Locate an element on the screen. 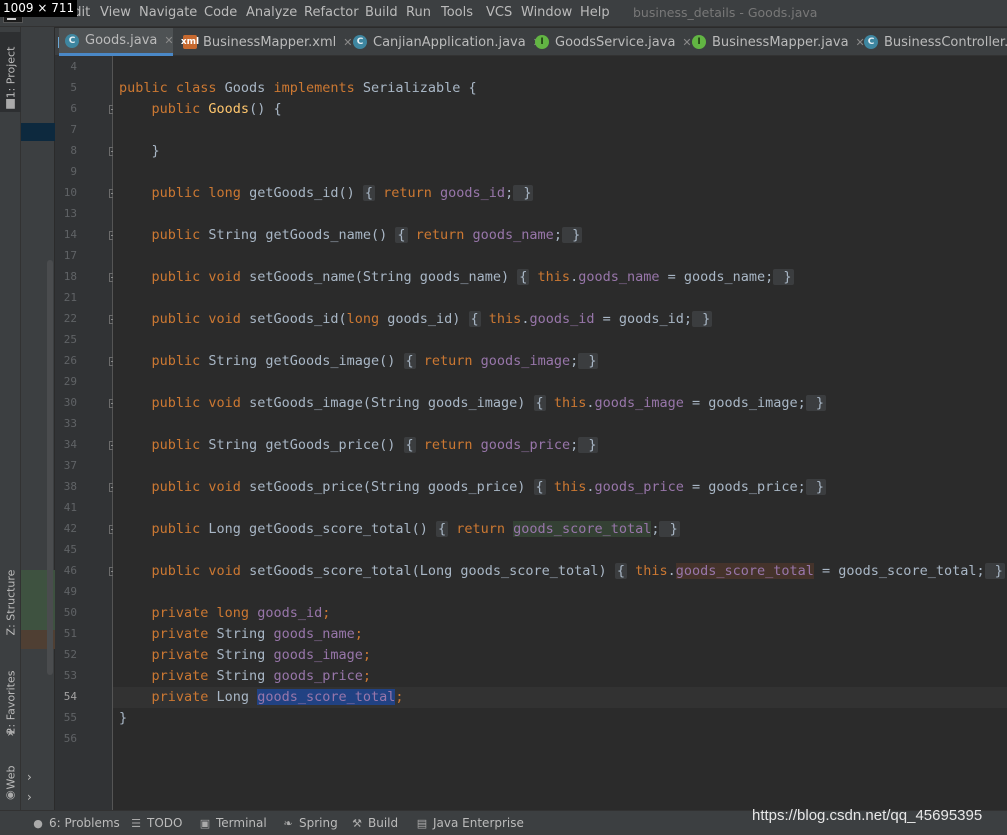  menu-help: Help is located at coordinates (595, 12).